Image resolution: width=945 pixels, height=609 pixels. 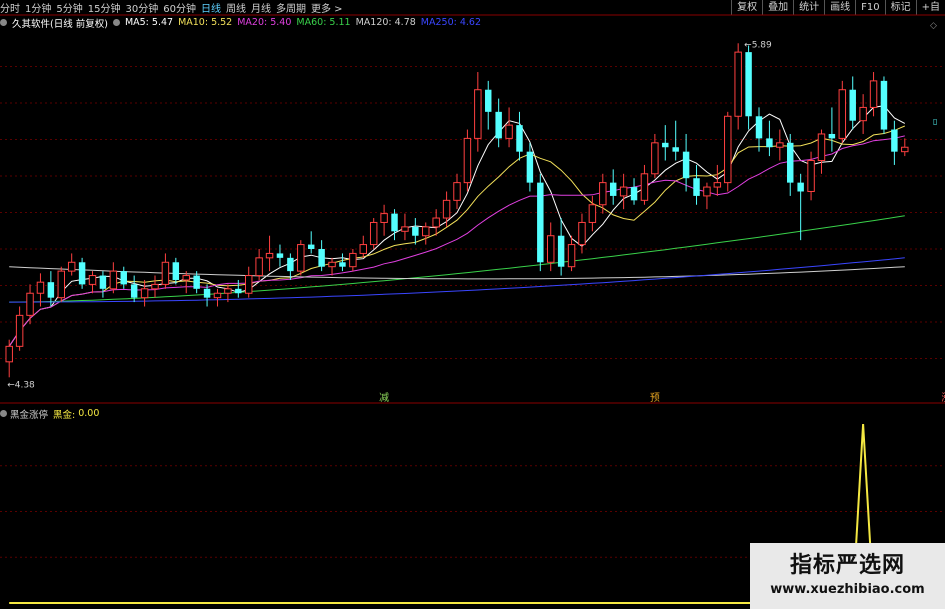 I want to click on indicator-value: 0.00, so click(x=89, y=413).